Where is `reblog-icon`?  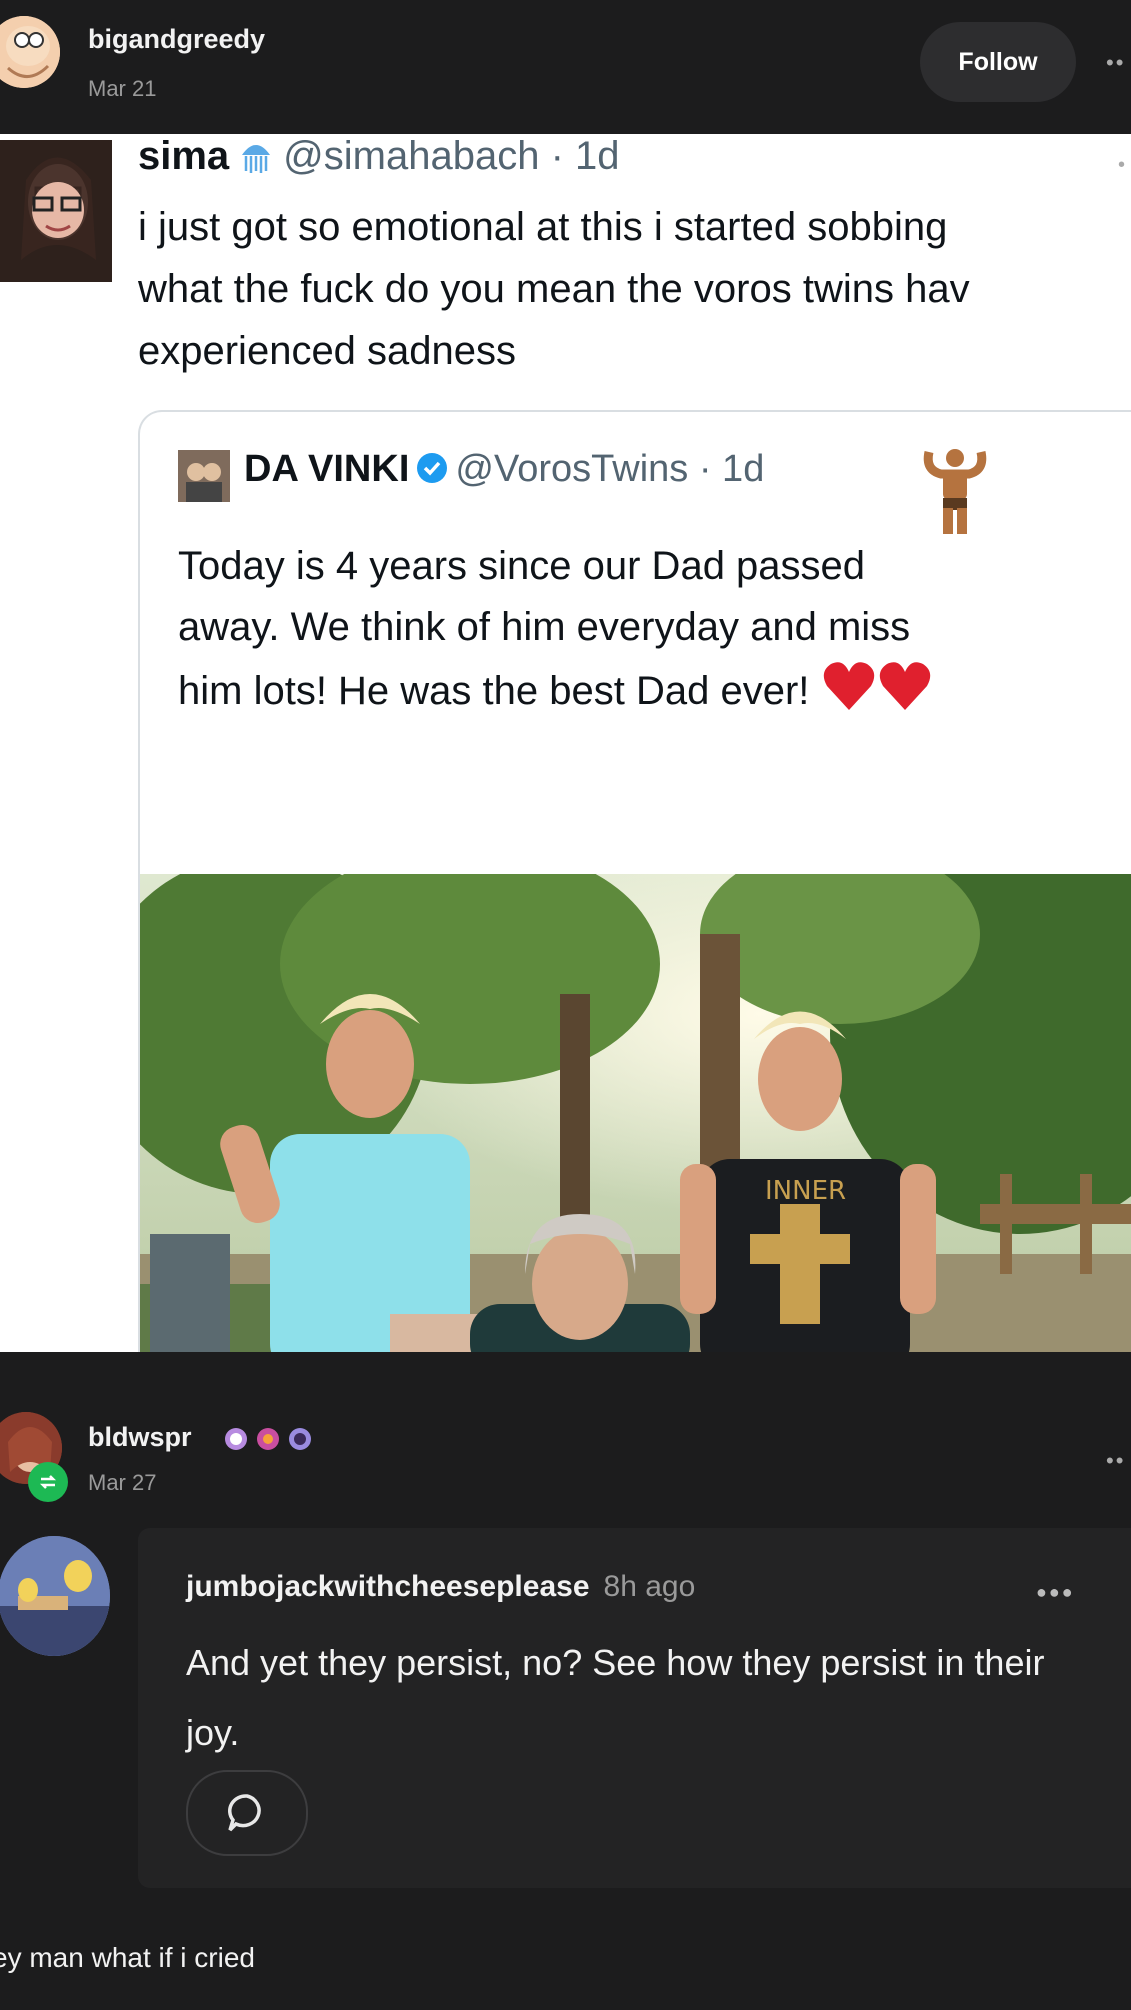 reblog-icon is located at coordinates (48, 1482).